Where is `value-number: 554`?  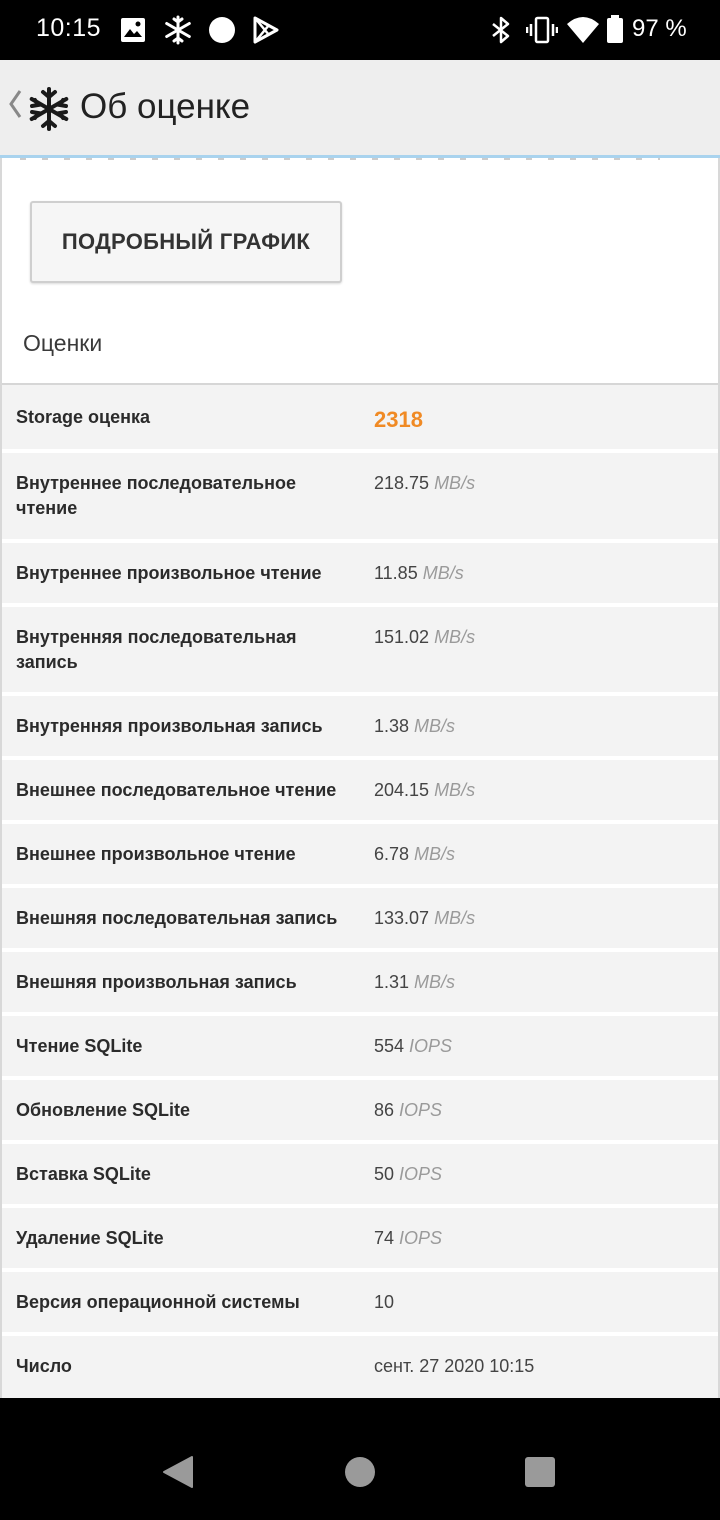
value-number: 554 is located at coordinates (389, 1046).